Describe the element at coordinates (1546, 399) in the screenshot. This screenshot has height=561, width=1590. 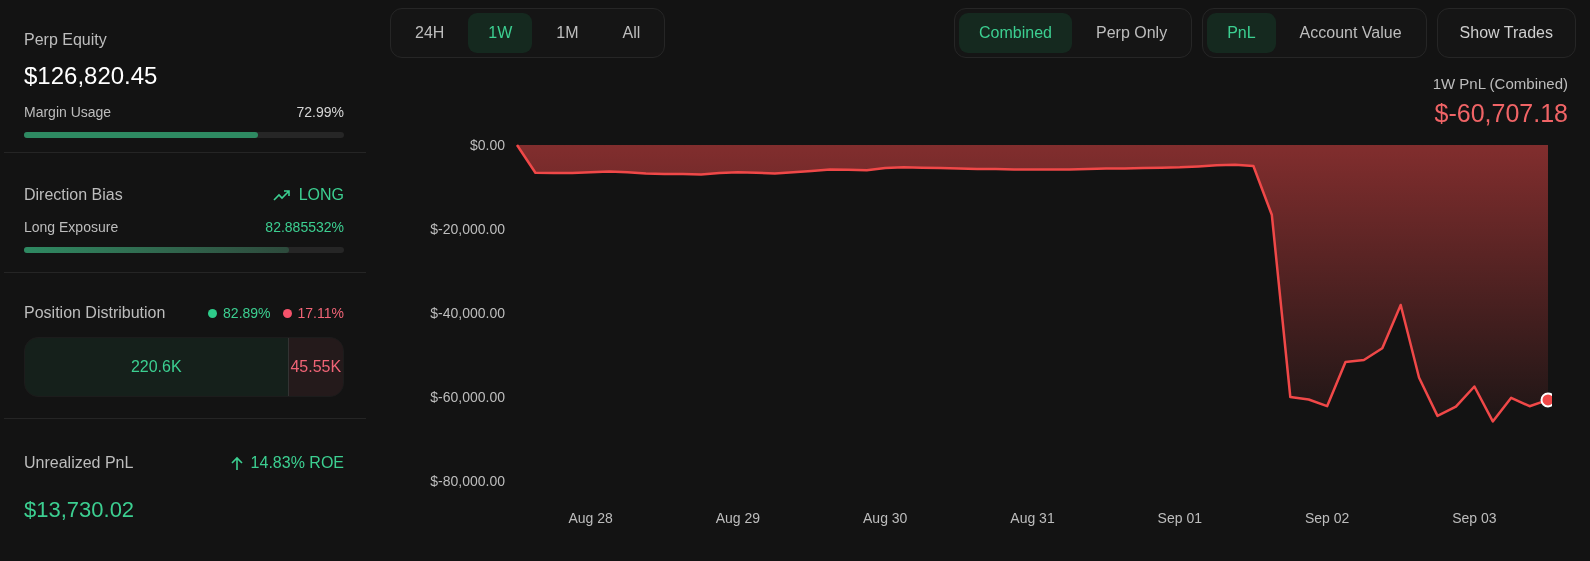
I see `last-point-marker` at that location.